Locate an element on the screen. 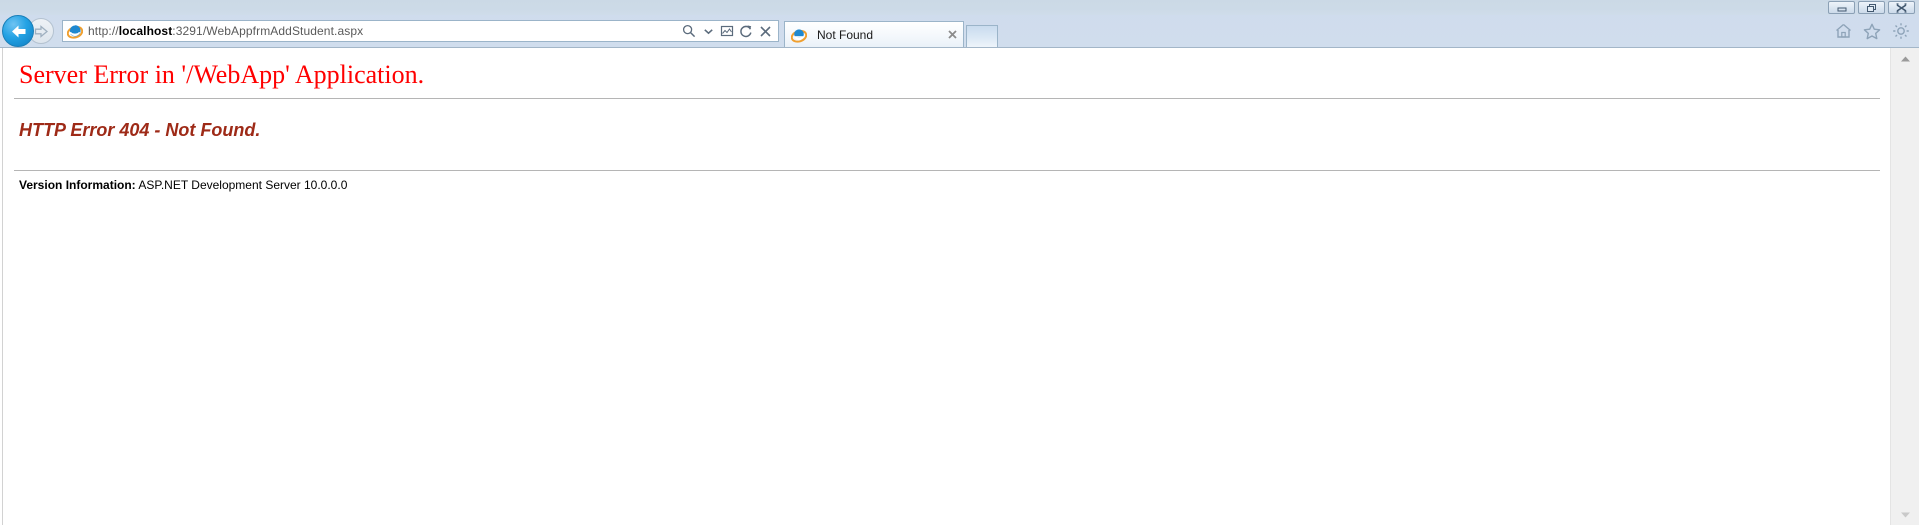 This screenshot has width=1919, height=525. refresh-glyph-icon is located at coordinates (746, 31).